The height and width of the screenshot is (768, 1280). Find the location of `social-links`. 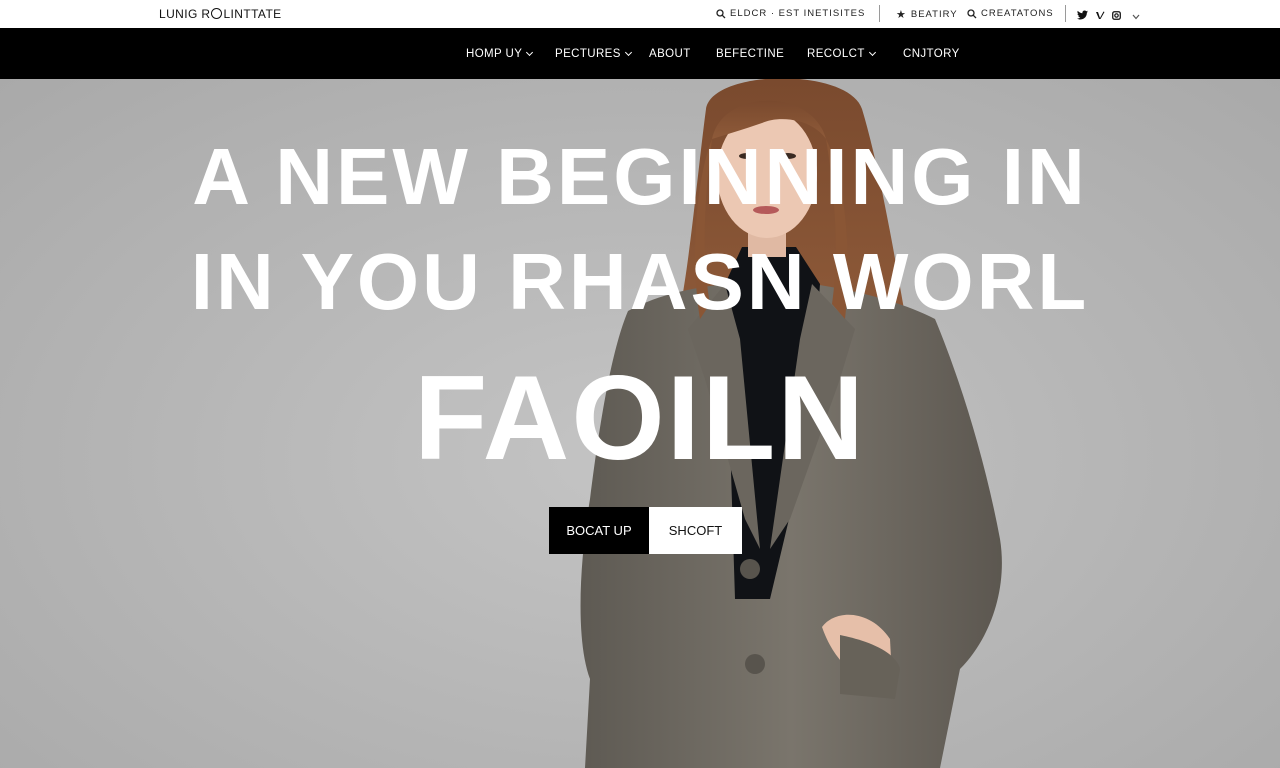

social-links is located at coordinates (1108, 16).